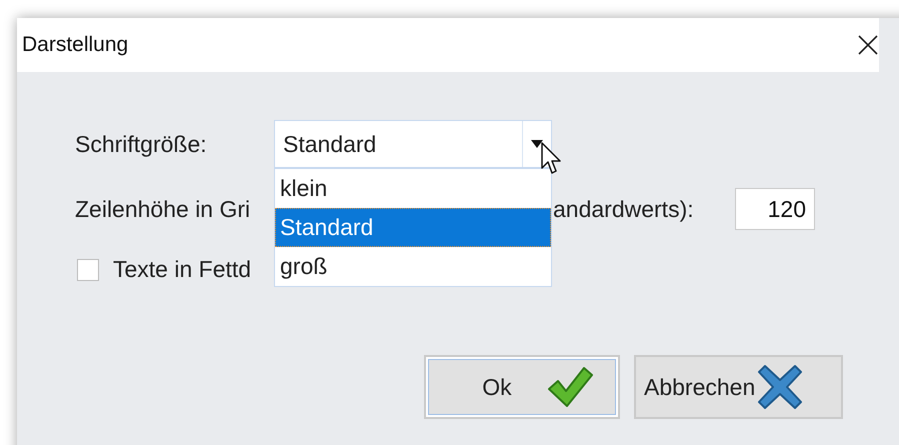  I want to click on cancel-button: Abbrechen, so click(738, 387).